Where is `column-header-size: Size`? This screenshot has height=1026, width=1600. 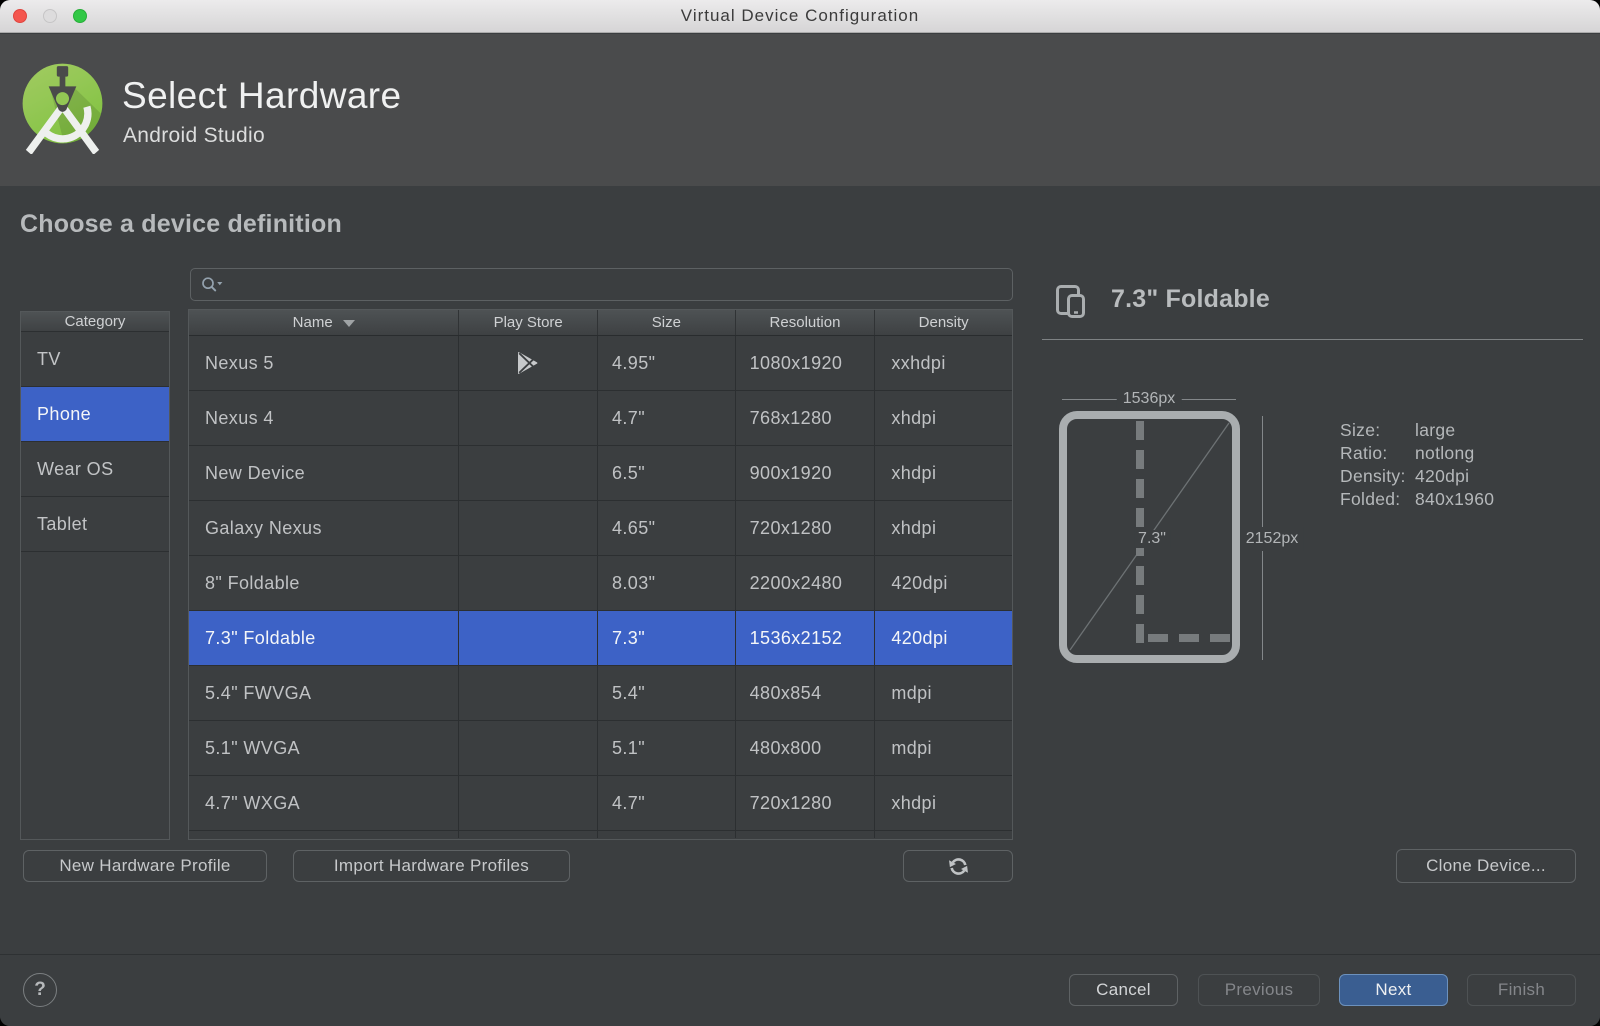 column-header-size: Size is located at coordinates (667, 322).